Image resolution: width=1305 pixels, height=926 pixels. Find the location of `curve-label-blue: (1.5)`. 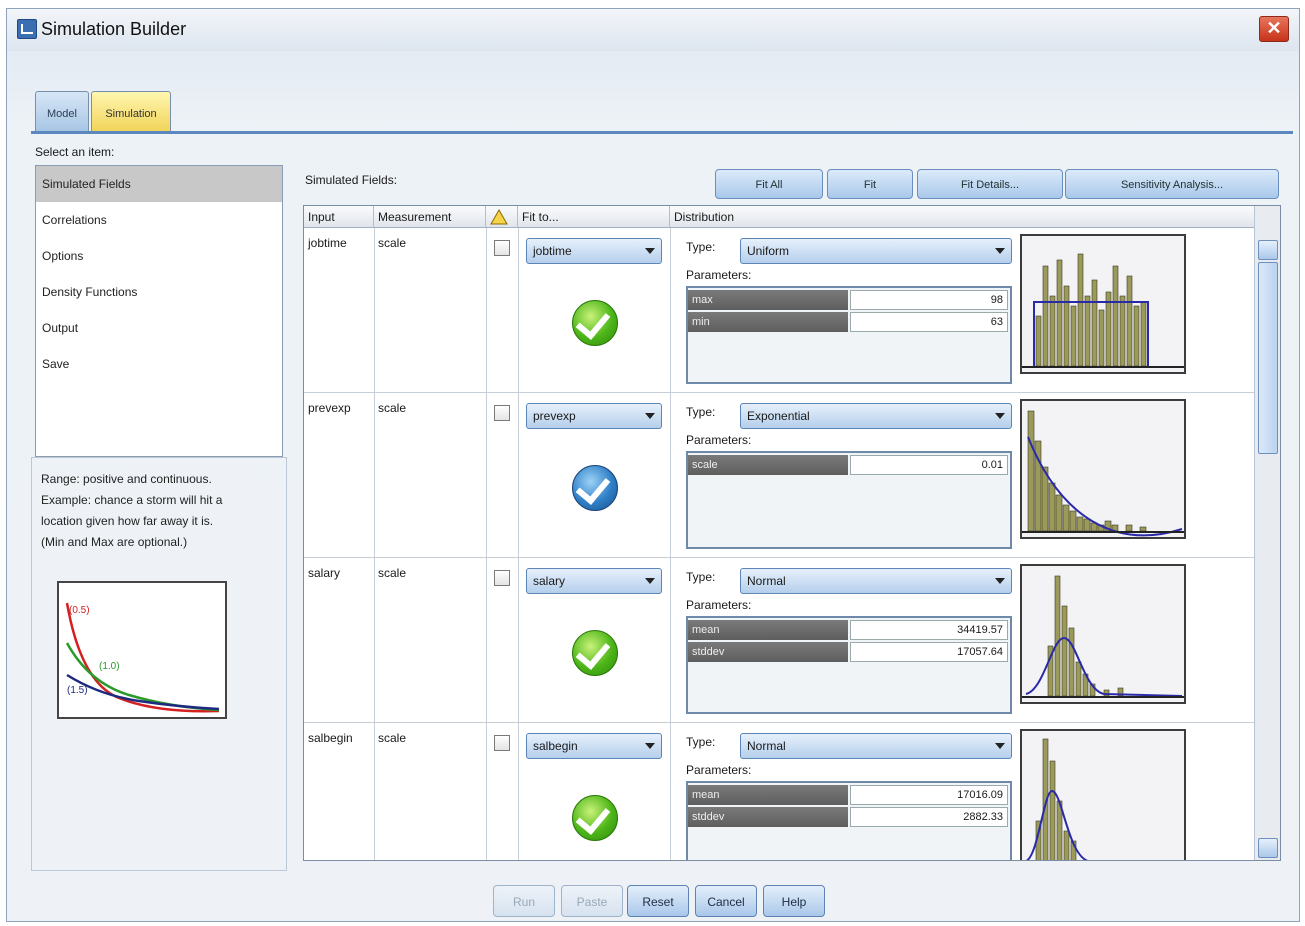

curve-label-blue: (1.5) is located at coordinates (77, 690).